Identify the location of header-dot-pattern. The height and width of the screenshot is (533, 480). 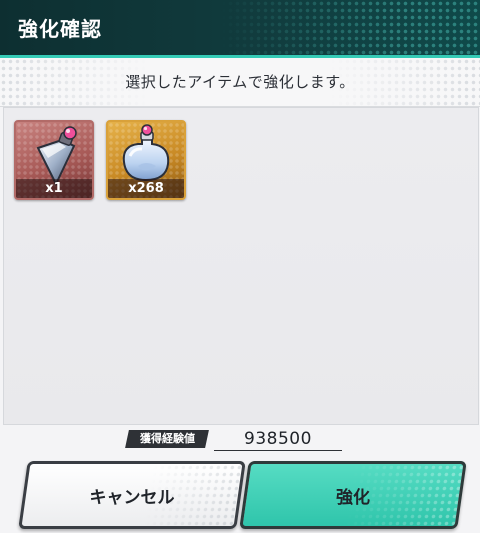
(350, 27).